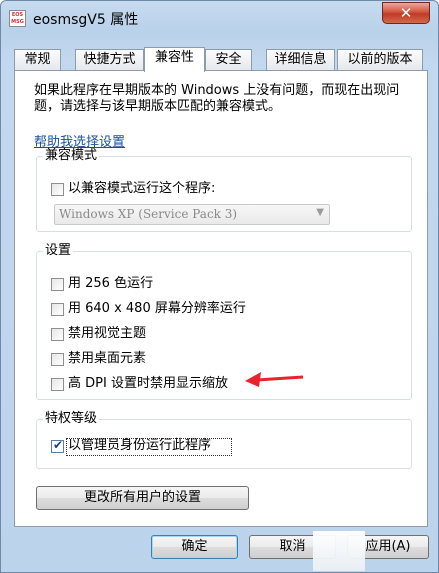 This screenshot has width=439, height=573. I want to click on tab-general: 常规, so click(37, 60).